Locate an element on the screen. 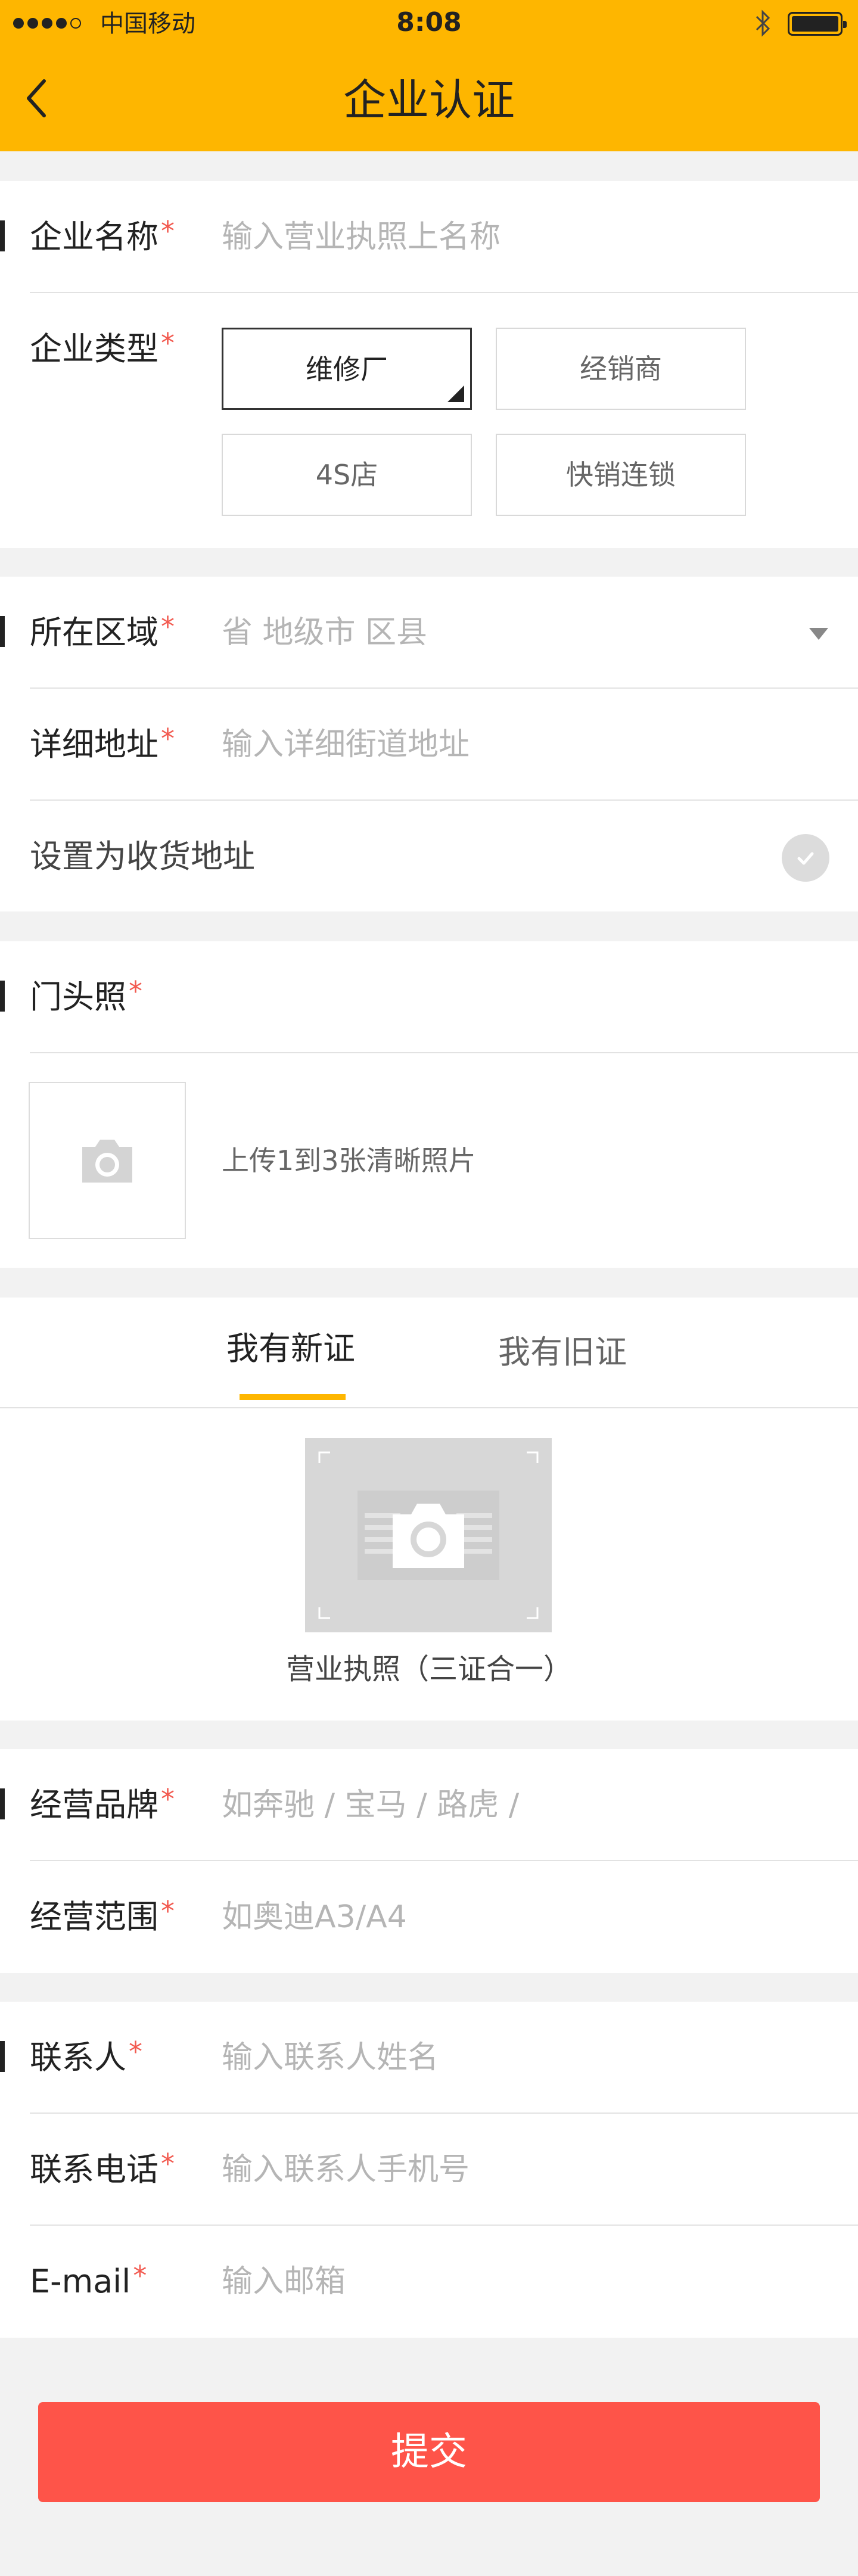  license-upload-button is located at coordinates (428, 1535).